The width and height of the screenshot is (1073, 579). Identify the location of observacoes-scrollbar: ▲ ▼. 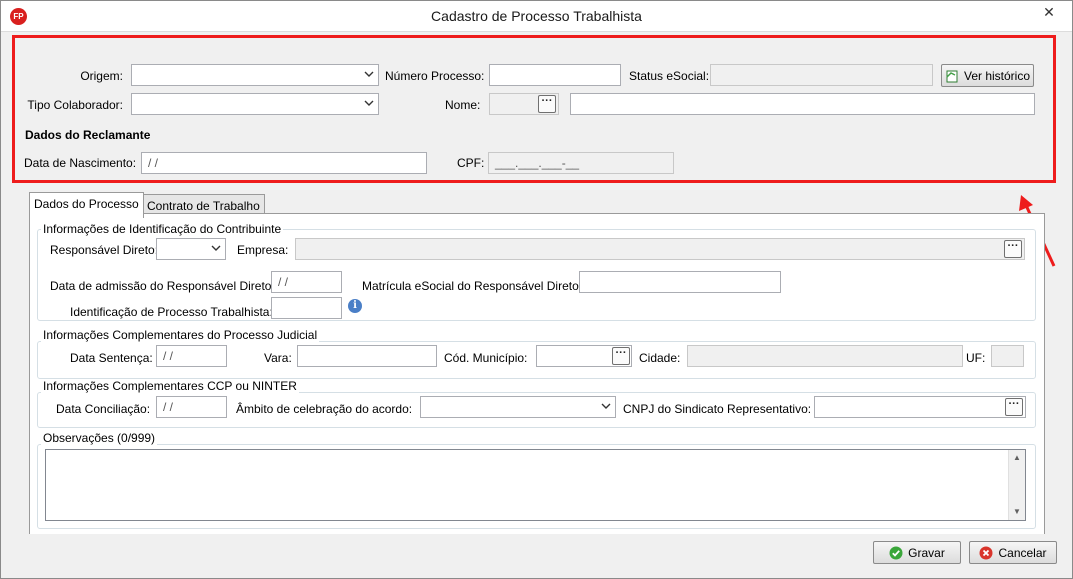
(1016, 485).